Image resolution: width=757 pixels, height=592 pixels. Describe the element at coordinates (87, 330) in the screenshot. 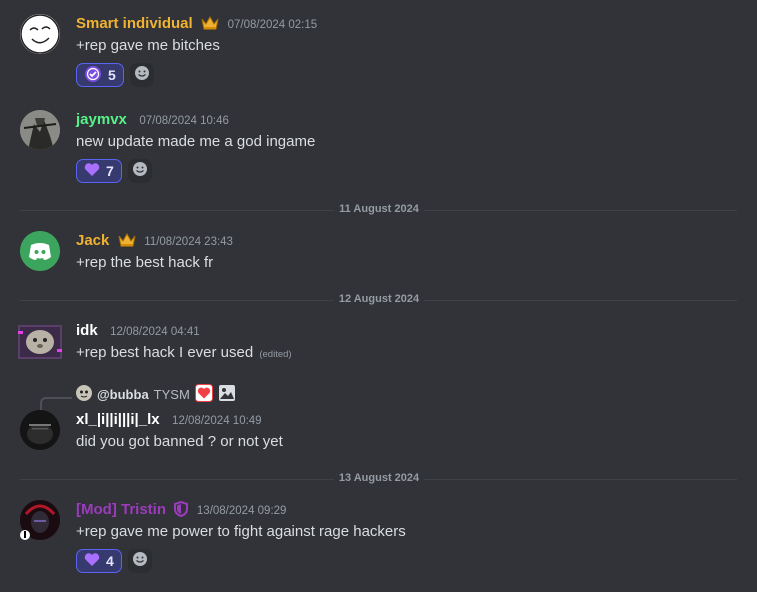

I see `author-name: idk` at that location.